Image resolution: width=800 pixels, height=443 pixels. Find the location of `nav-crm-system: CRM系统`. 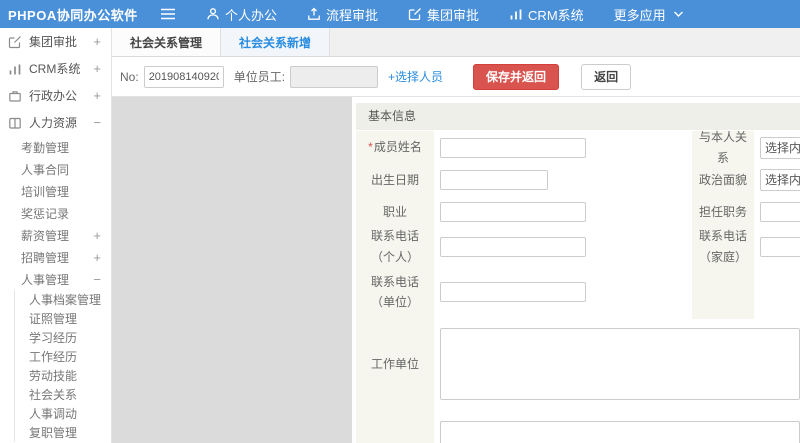

nav-crm-system: CRM系统 is located at coordinates (546, 14).